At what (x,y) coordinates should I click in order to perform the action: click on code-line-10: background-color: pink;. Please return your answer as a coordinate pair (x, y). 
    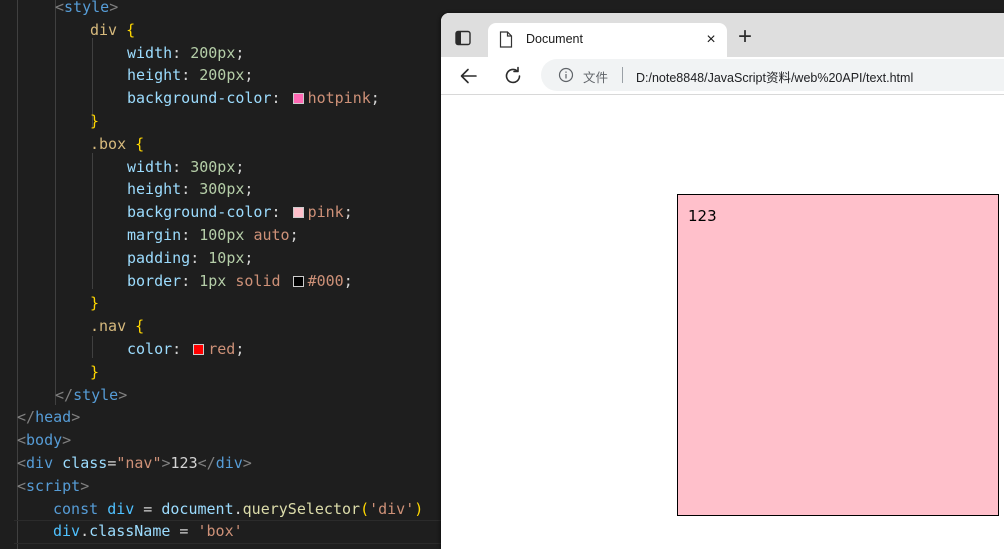
    Looking at the image, I should click on (240, 212).